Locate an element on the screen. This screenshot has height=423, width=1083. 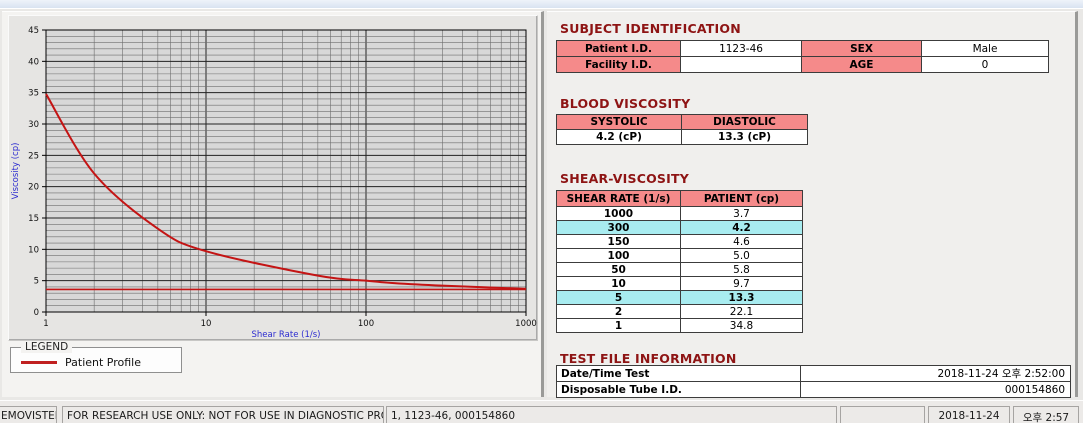
patient-cp-cell: 3.7 is located at coordinates (741, 213).